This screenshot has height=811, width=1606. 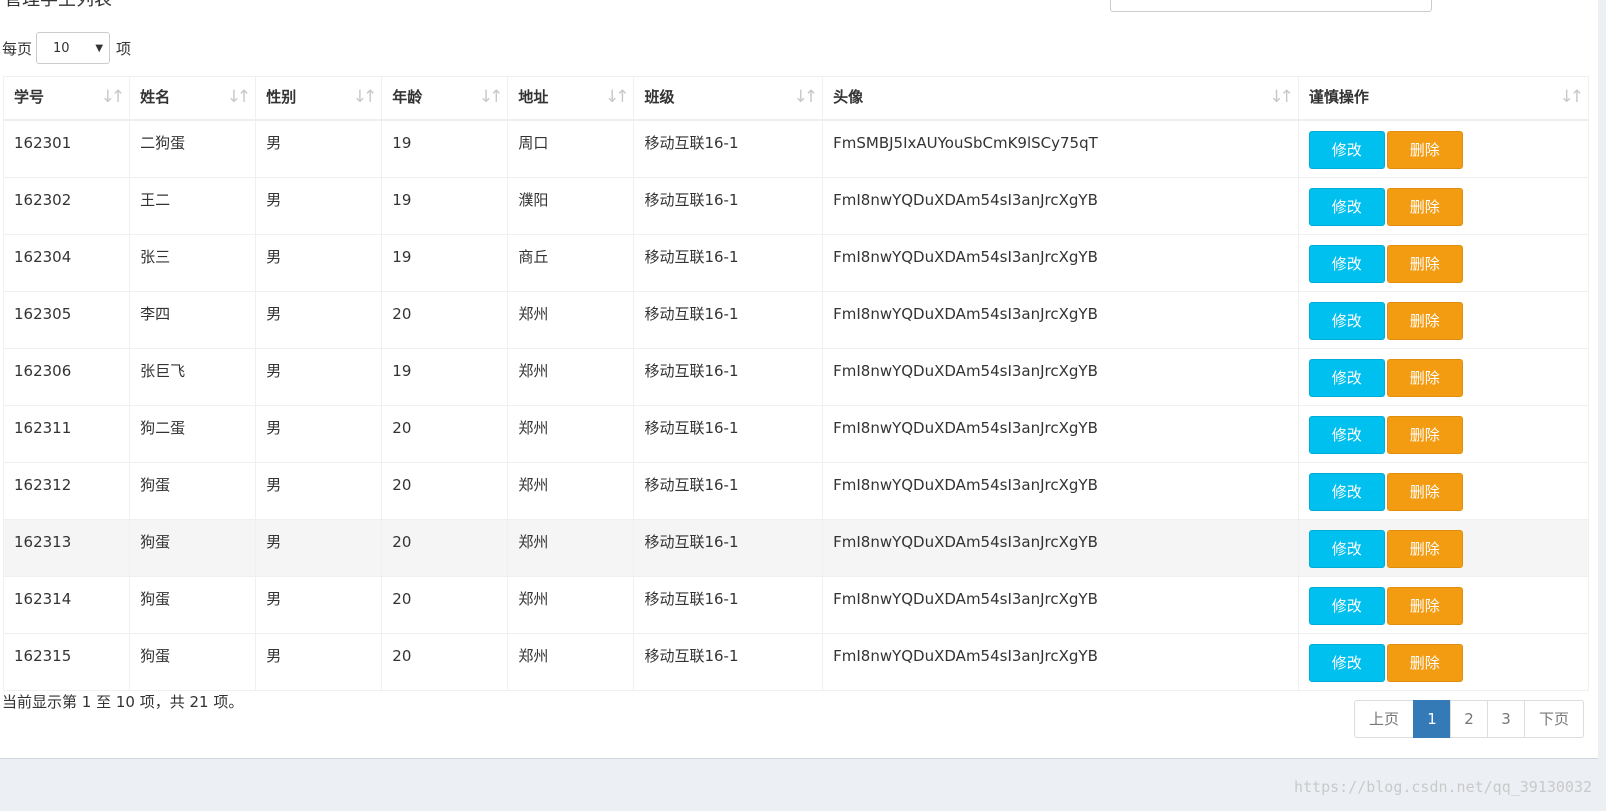 What do you see at coordinates (193, 662) in the screenshot?
I see `name-cell: 狗蛋` at bounding box center [193, 662].